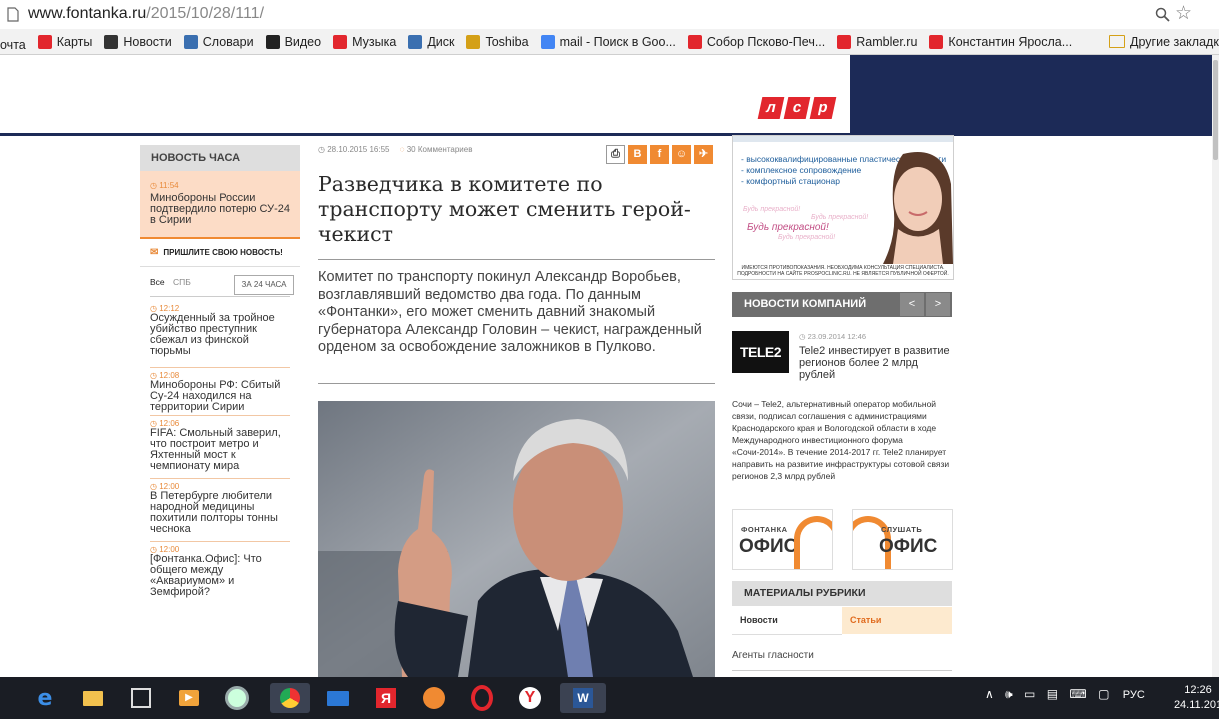 The image size is (1219, 719). What do you see at coordinates (637, 154) in the screenshot?
I see `vk-icon: В` at bounding box center [637, 154].